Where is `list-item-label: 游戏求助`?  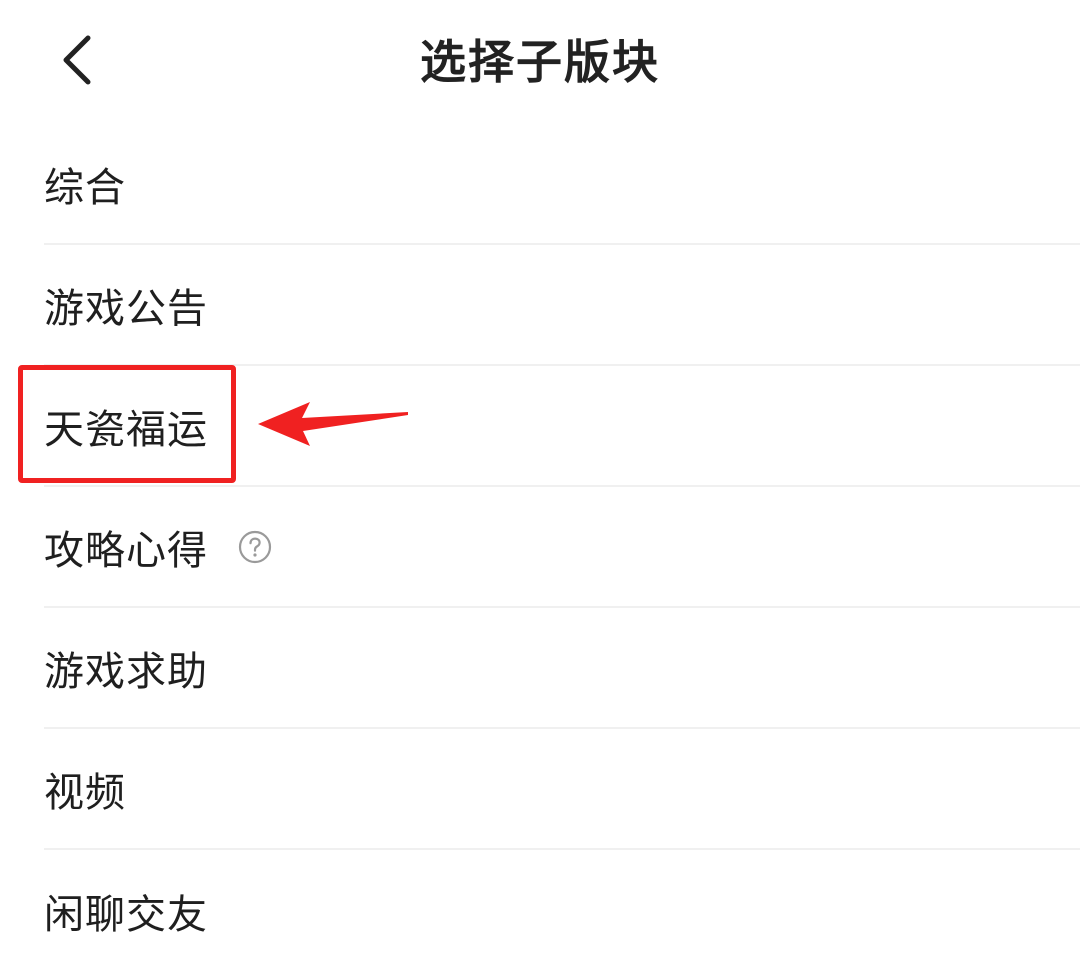 list-item-label: 游戏求助 is located at coordinates (126, 671).